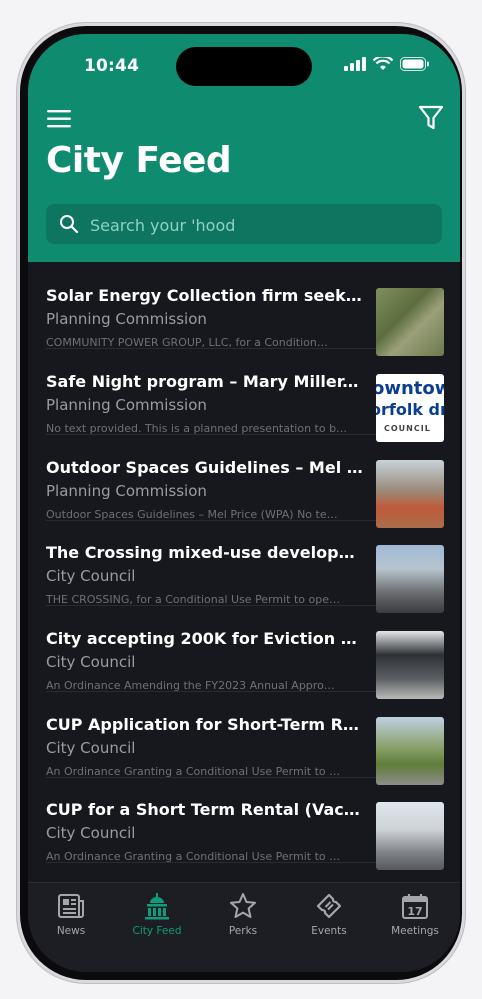 The width and height of the screenshot is (482, 999). Describe the element at coordinates (244, 66) in the screenshot. I see `dynamic-island` at that location.